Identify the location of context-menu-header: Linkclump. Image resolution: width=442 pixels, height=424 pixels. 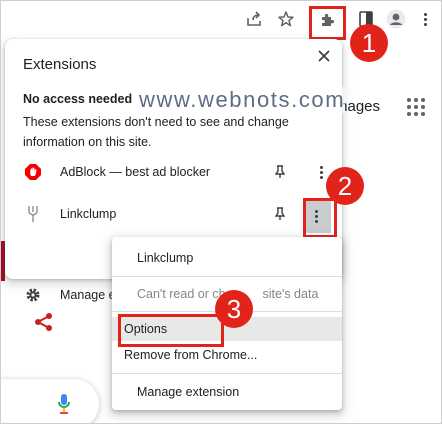
(165, 258).